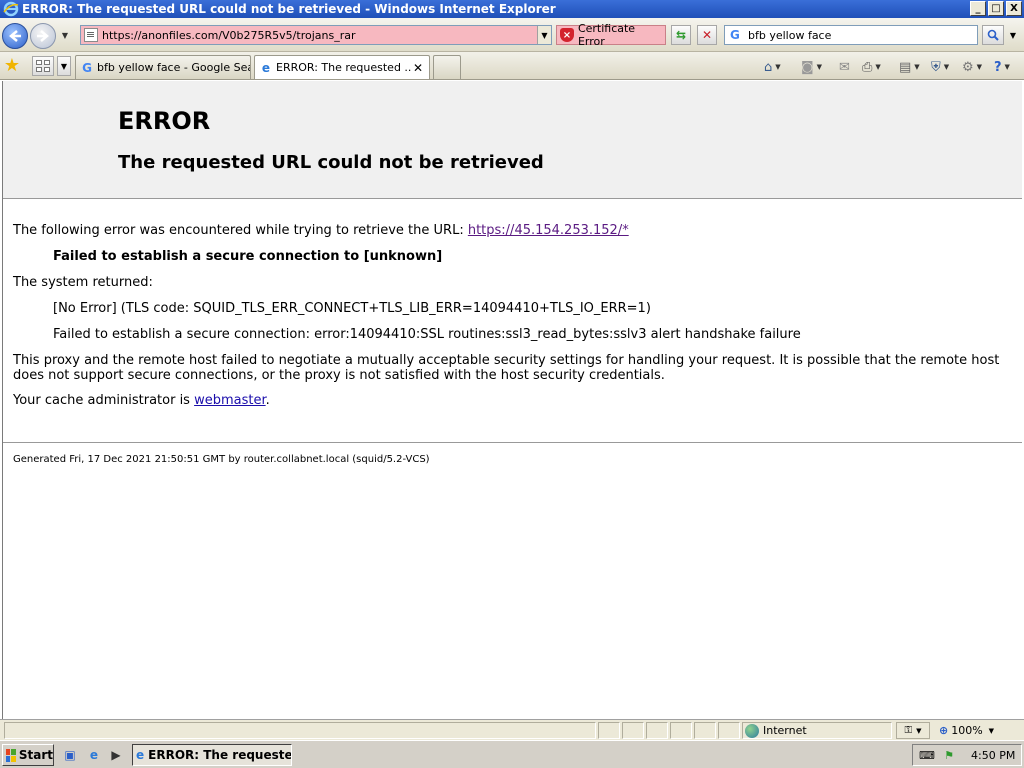 Image resolution: width=1024 pixels, height=768 pixels. Describe the element at coordinates (940, 67) in the screenshot. I see `safety-menu-button: ⛨ ▼` at that location.